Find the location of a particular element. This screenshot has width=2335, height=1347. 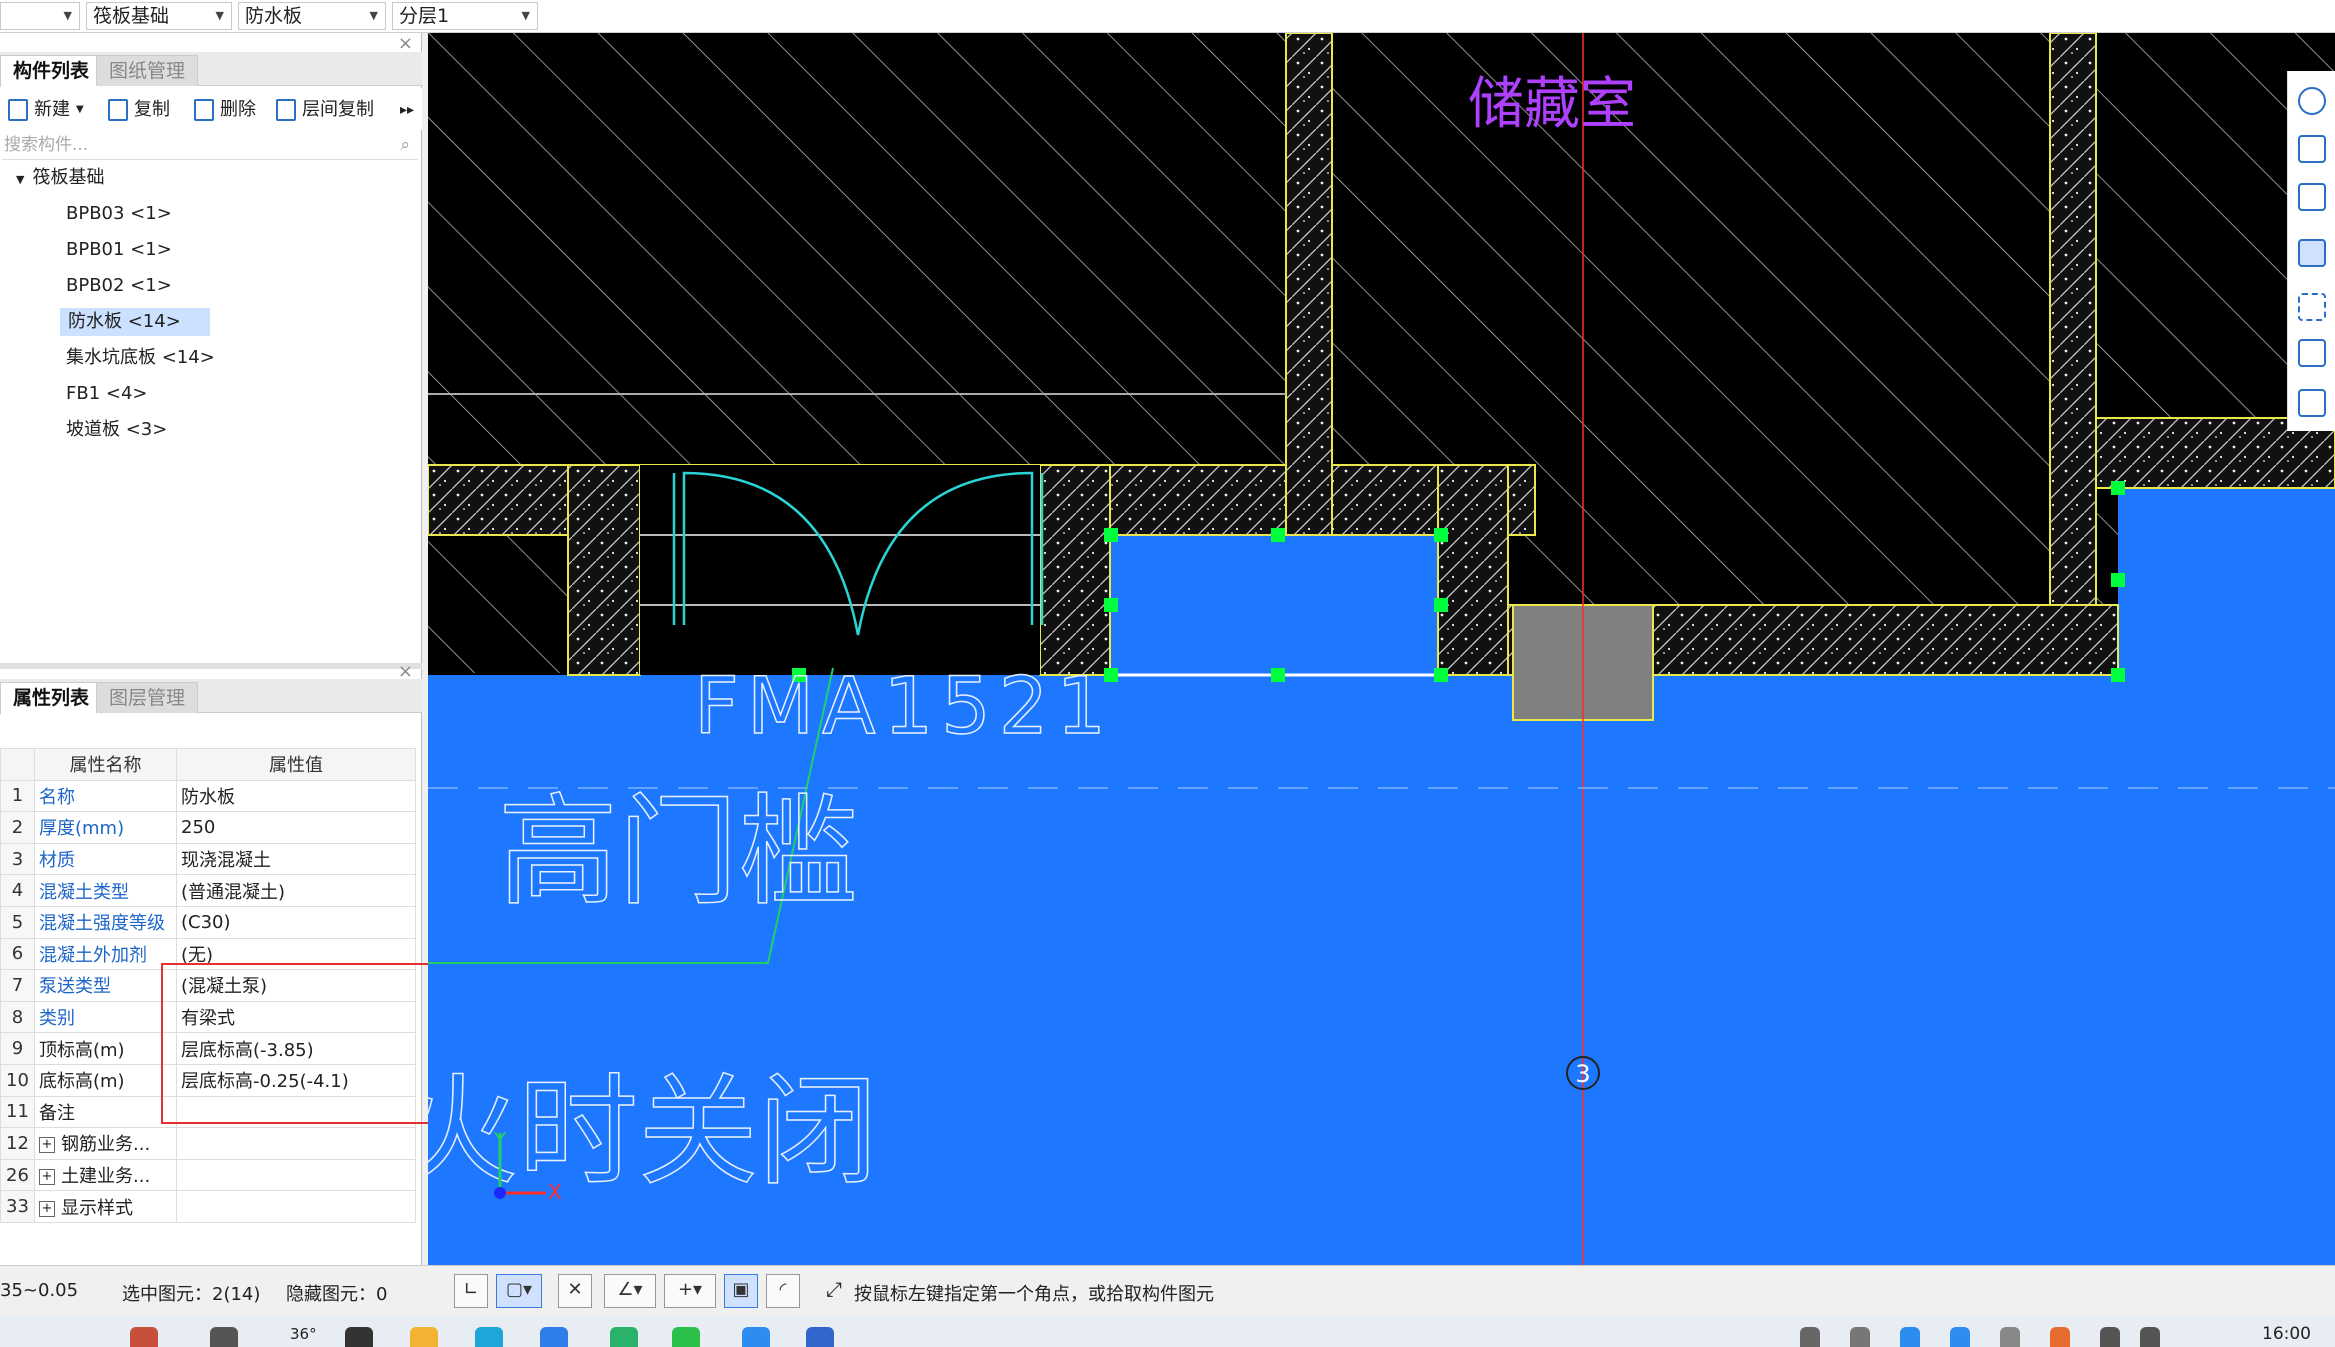

category-select: 筏板基础 ▼ is located at coordinates (159, 16).